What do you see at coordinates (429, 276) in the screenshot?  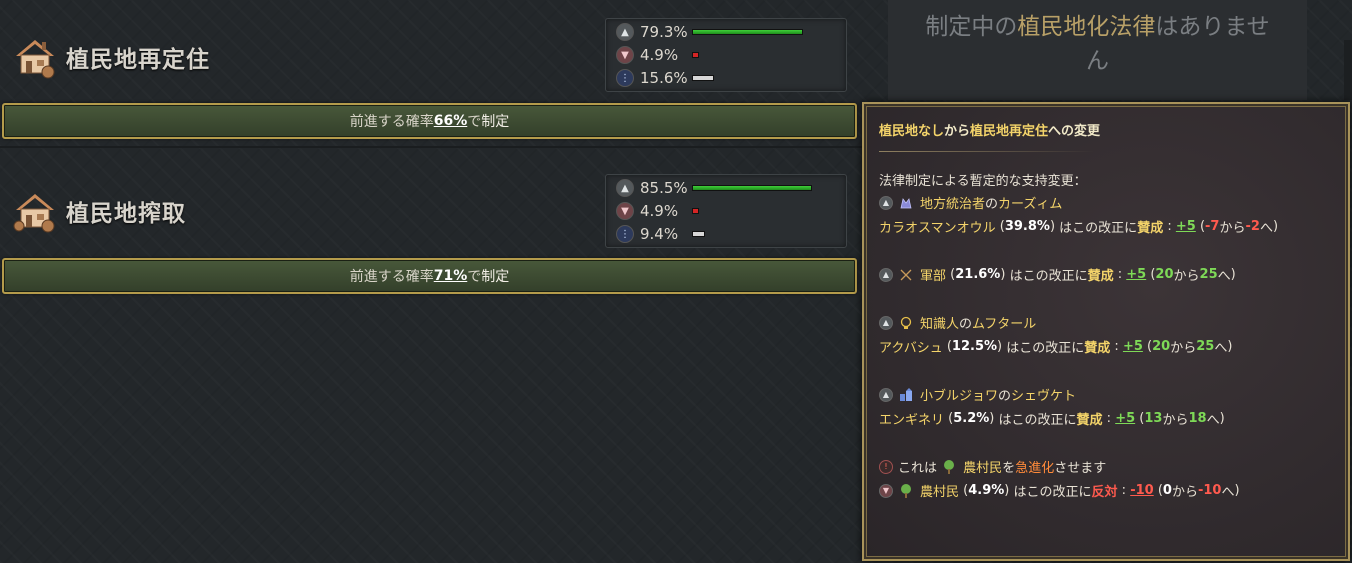 I see `enact-button: 前進する確率 71% で制定` at bounding box center [429, 276].